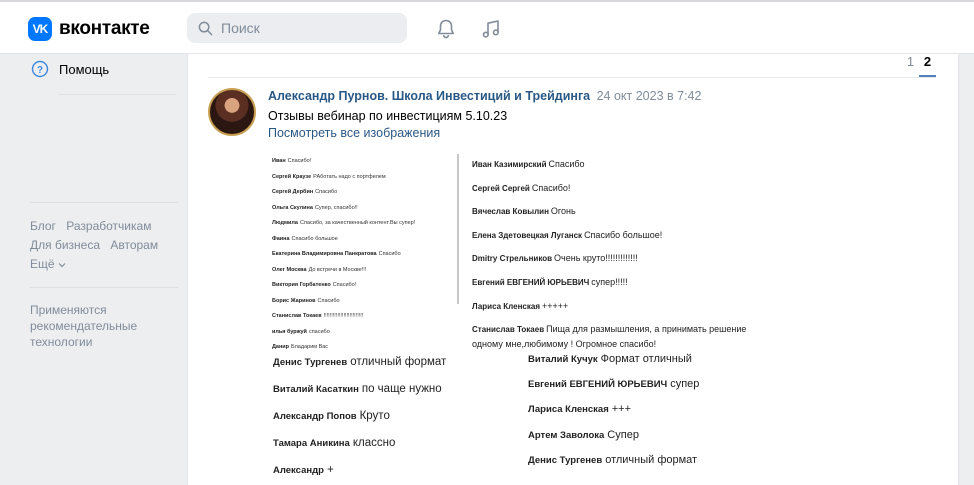 The height and width of the screenshot is (485, 974). What do you see at coordinates (316, 389) in the screenshot?
I see `comment-author: Виталий Касаткин` at bounding box center [316, 389].